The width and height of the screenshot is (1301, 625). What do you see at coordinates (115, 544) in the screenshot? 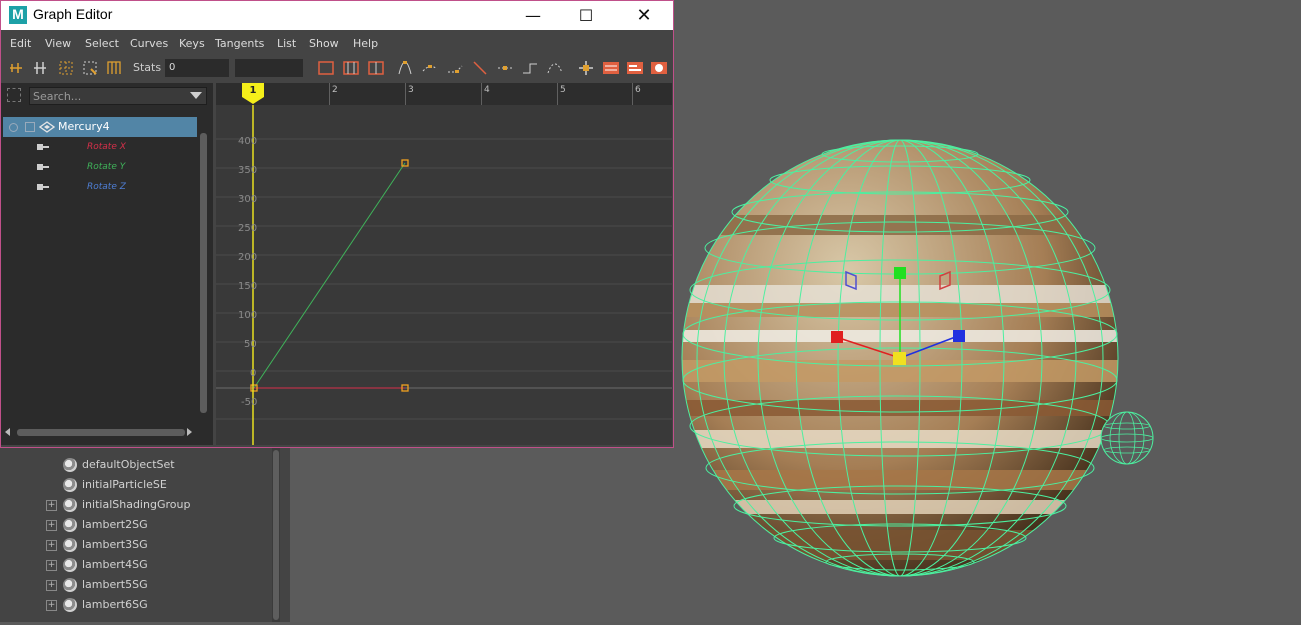
I see `outliner-row-label: lambert3SG` at bounding box center [115, 544].